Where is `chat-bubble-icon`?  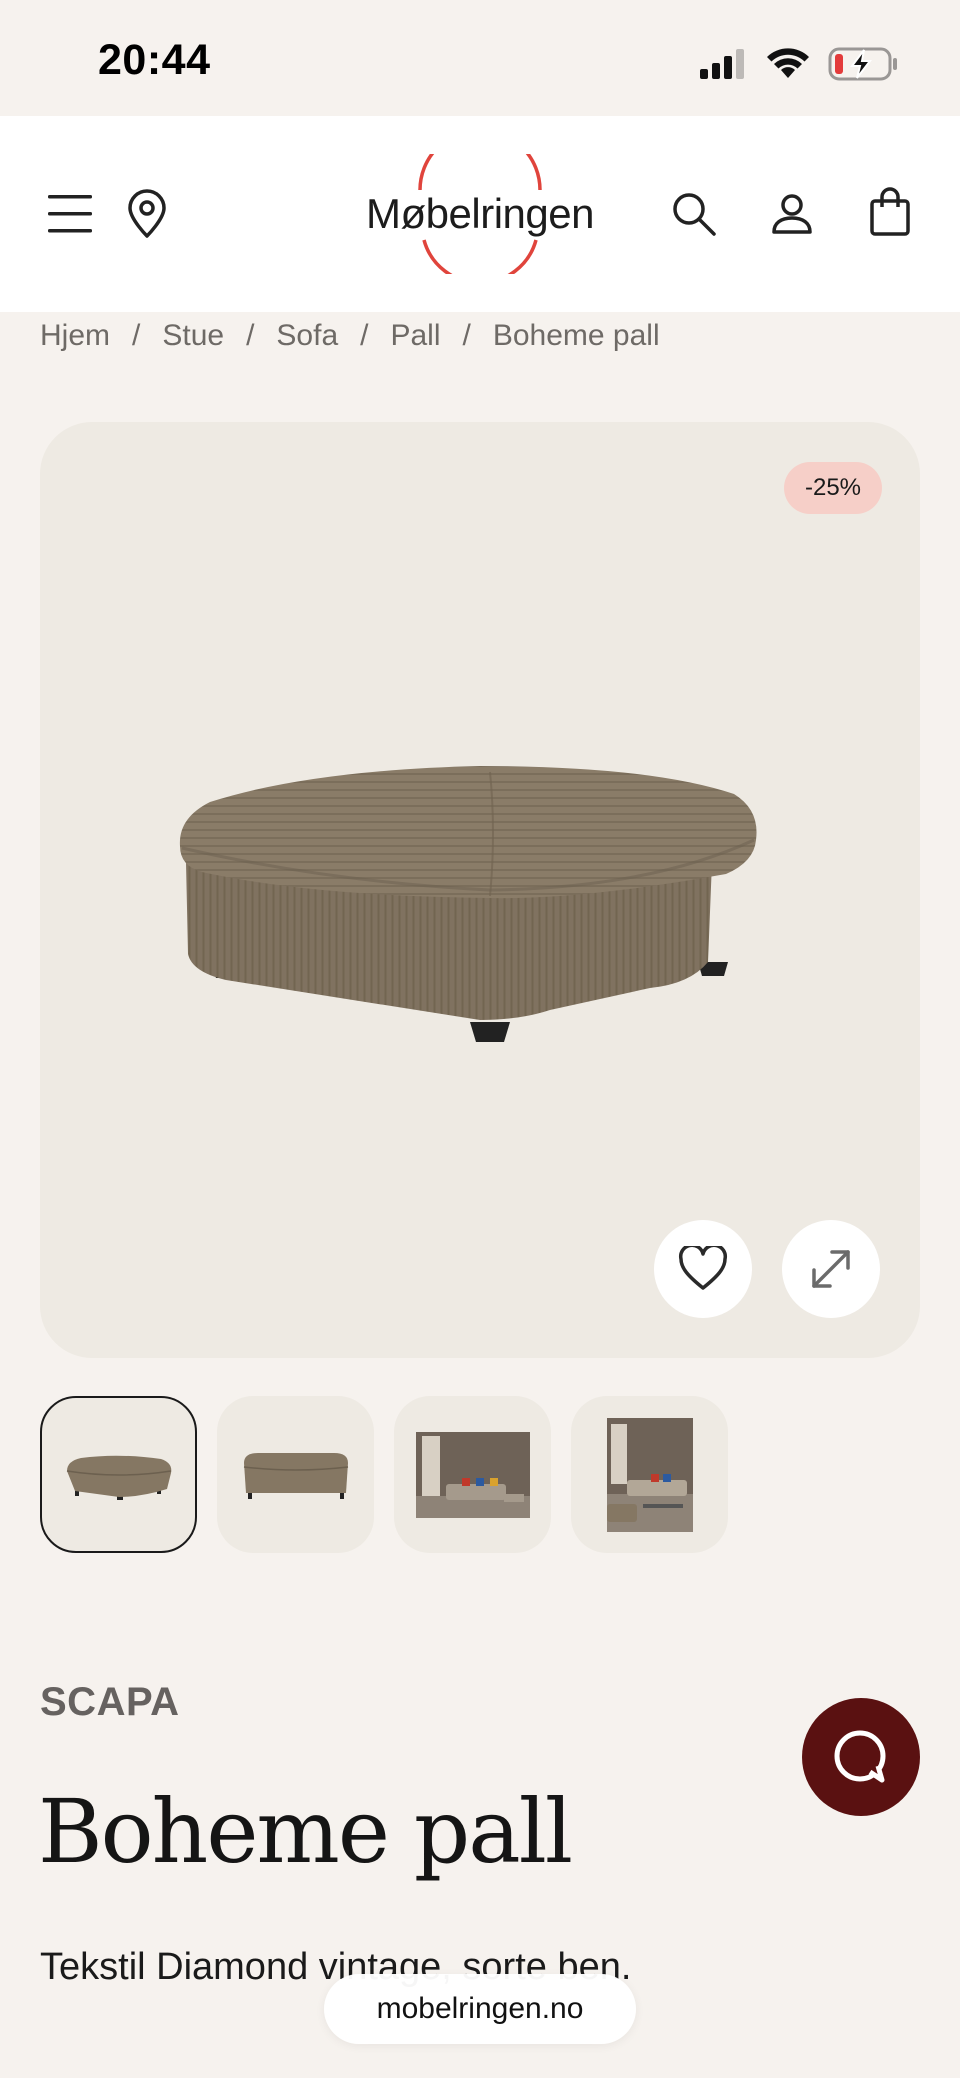 chat-bubble-icon is located at coordinates (860, 1756).